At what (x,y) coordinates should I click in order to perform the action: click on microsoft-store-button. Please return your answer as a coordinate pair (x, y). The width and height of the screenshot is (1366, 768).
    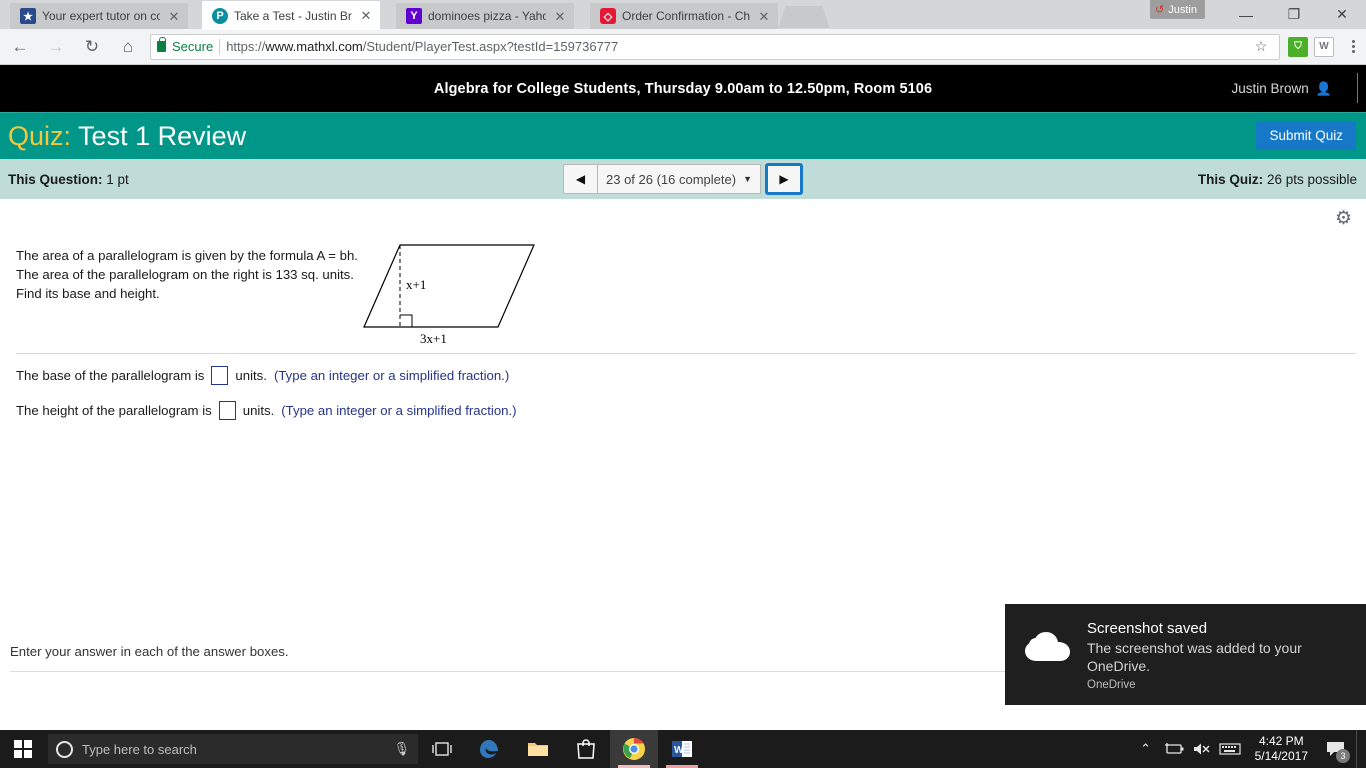
    Looking at the image, I should click on (586, 749).